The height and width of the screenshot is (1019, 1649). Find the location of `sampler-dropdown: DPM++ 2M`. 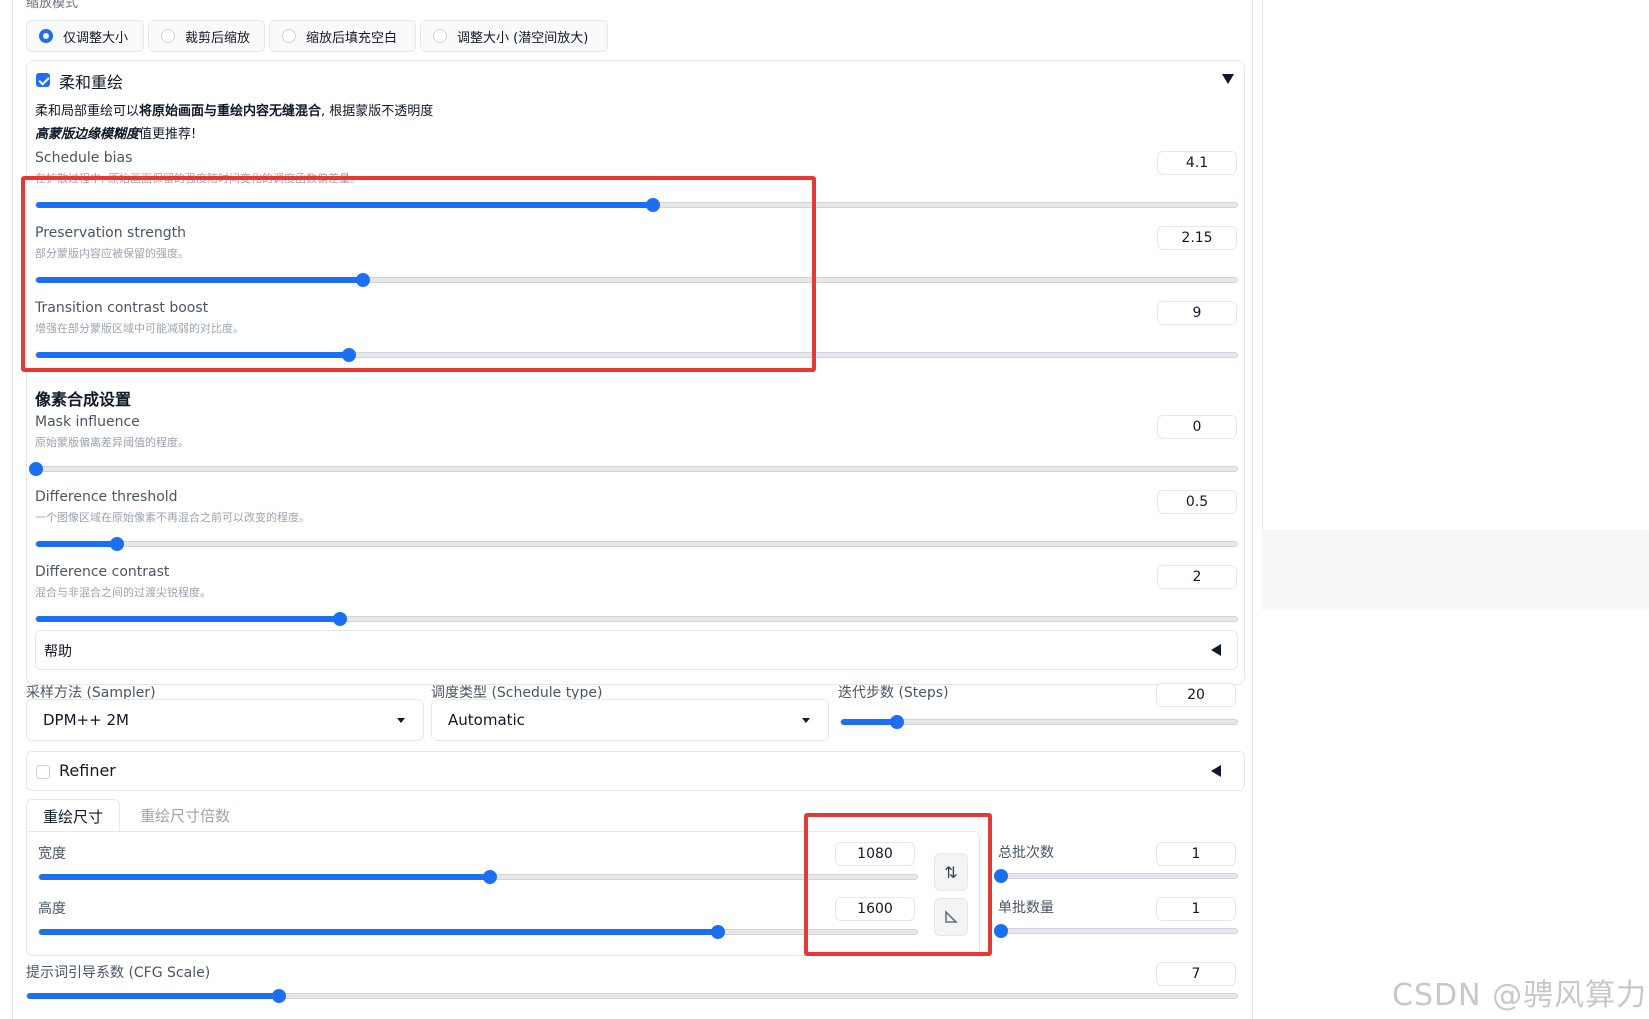

sampler-dropdown: DPM++ 2M is located at coordinates (225, 720).